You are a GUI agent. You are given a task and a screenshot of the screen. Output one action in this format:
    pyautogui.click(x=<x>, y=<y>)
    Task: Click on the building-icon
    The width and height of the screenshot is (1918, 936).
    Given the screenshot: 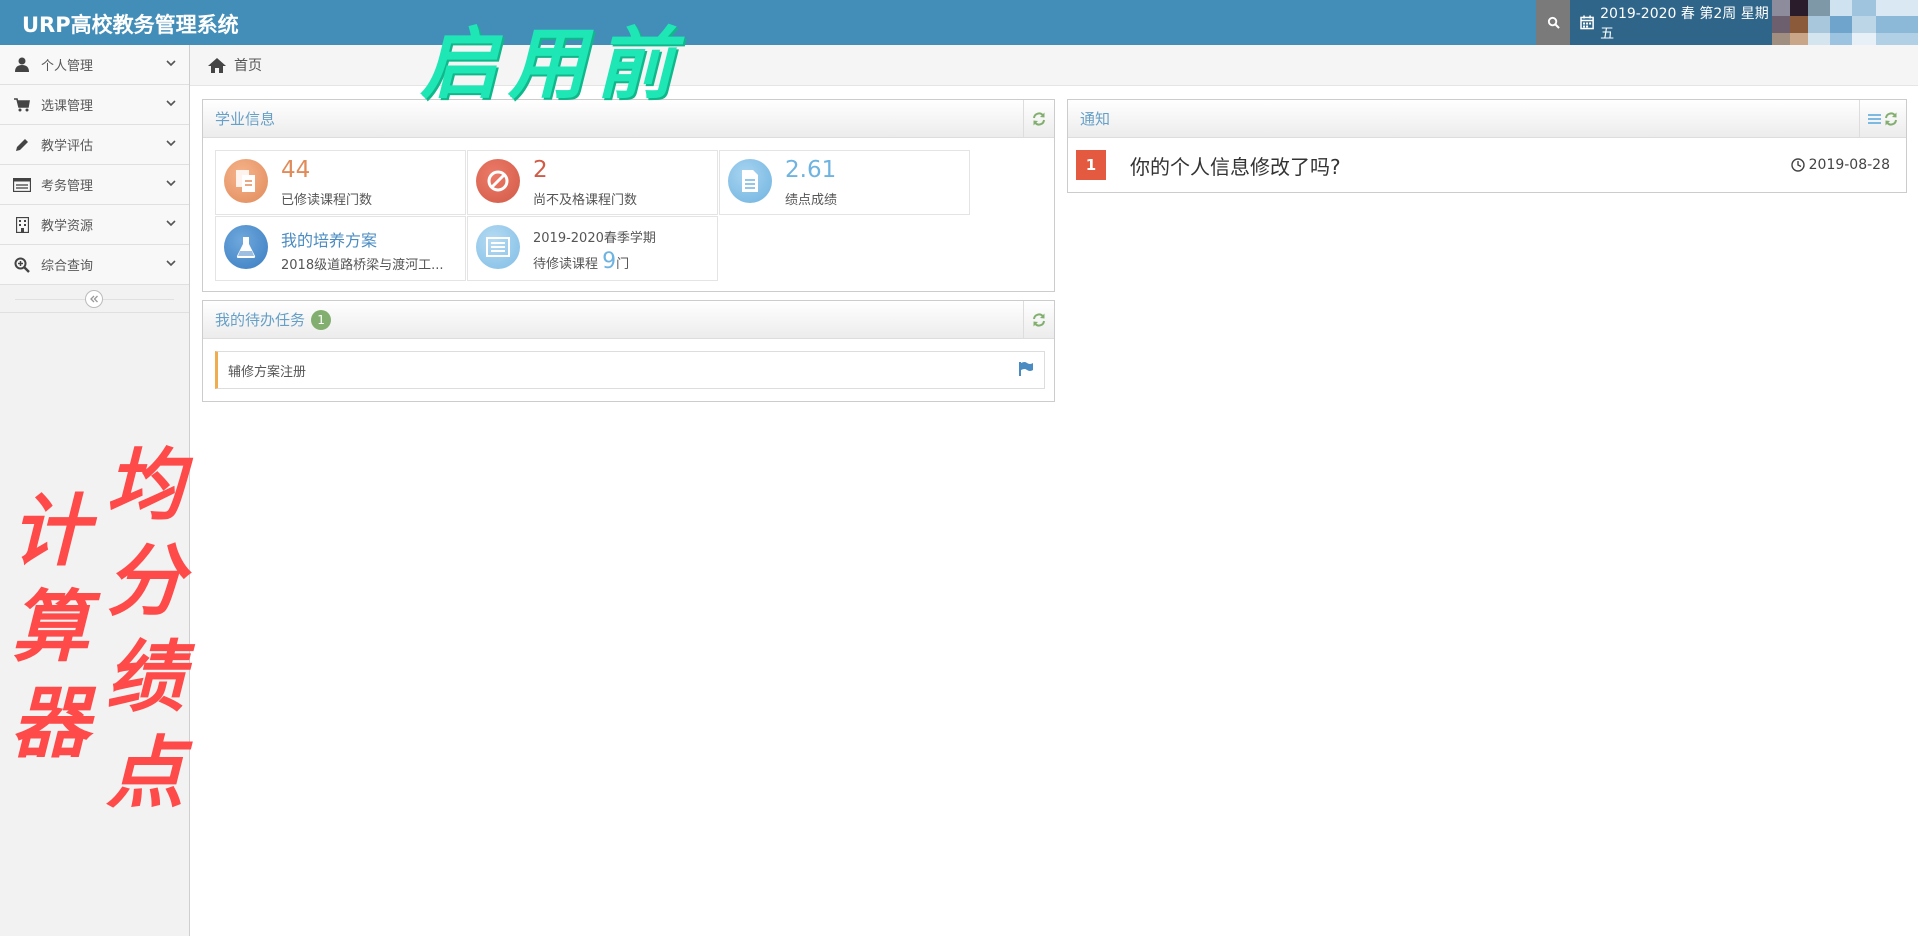 What is the action you would take?
    pyautogui.click(x=22, y=224)
    